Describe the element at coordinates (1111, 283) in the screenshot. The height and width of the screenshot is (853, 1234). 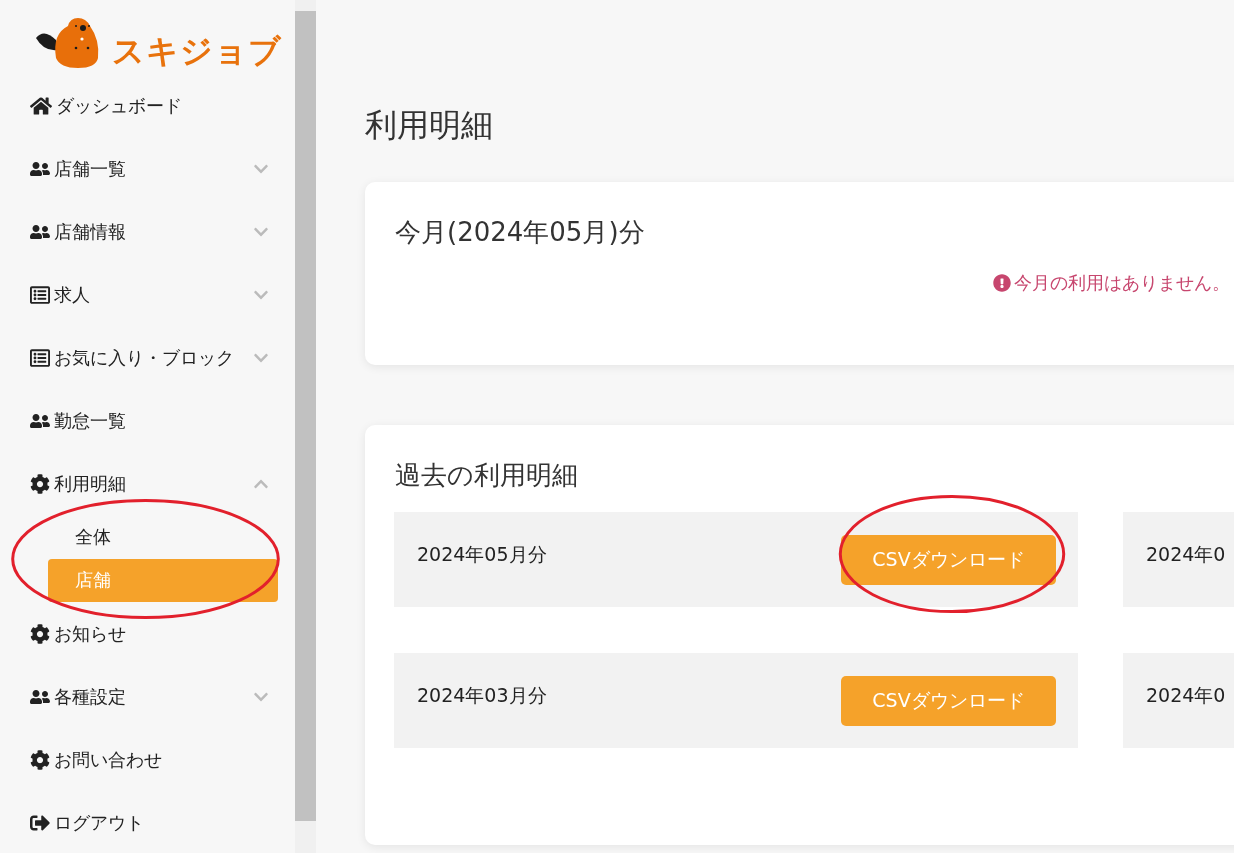
I see `no-usage-message: 今月の利用はありません。` at that location.